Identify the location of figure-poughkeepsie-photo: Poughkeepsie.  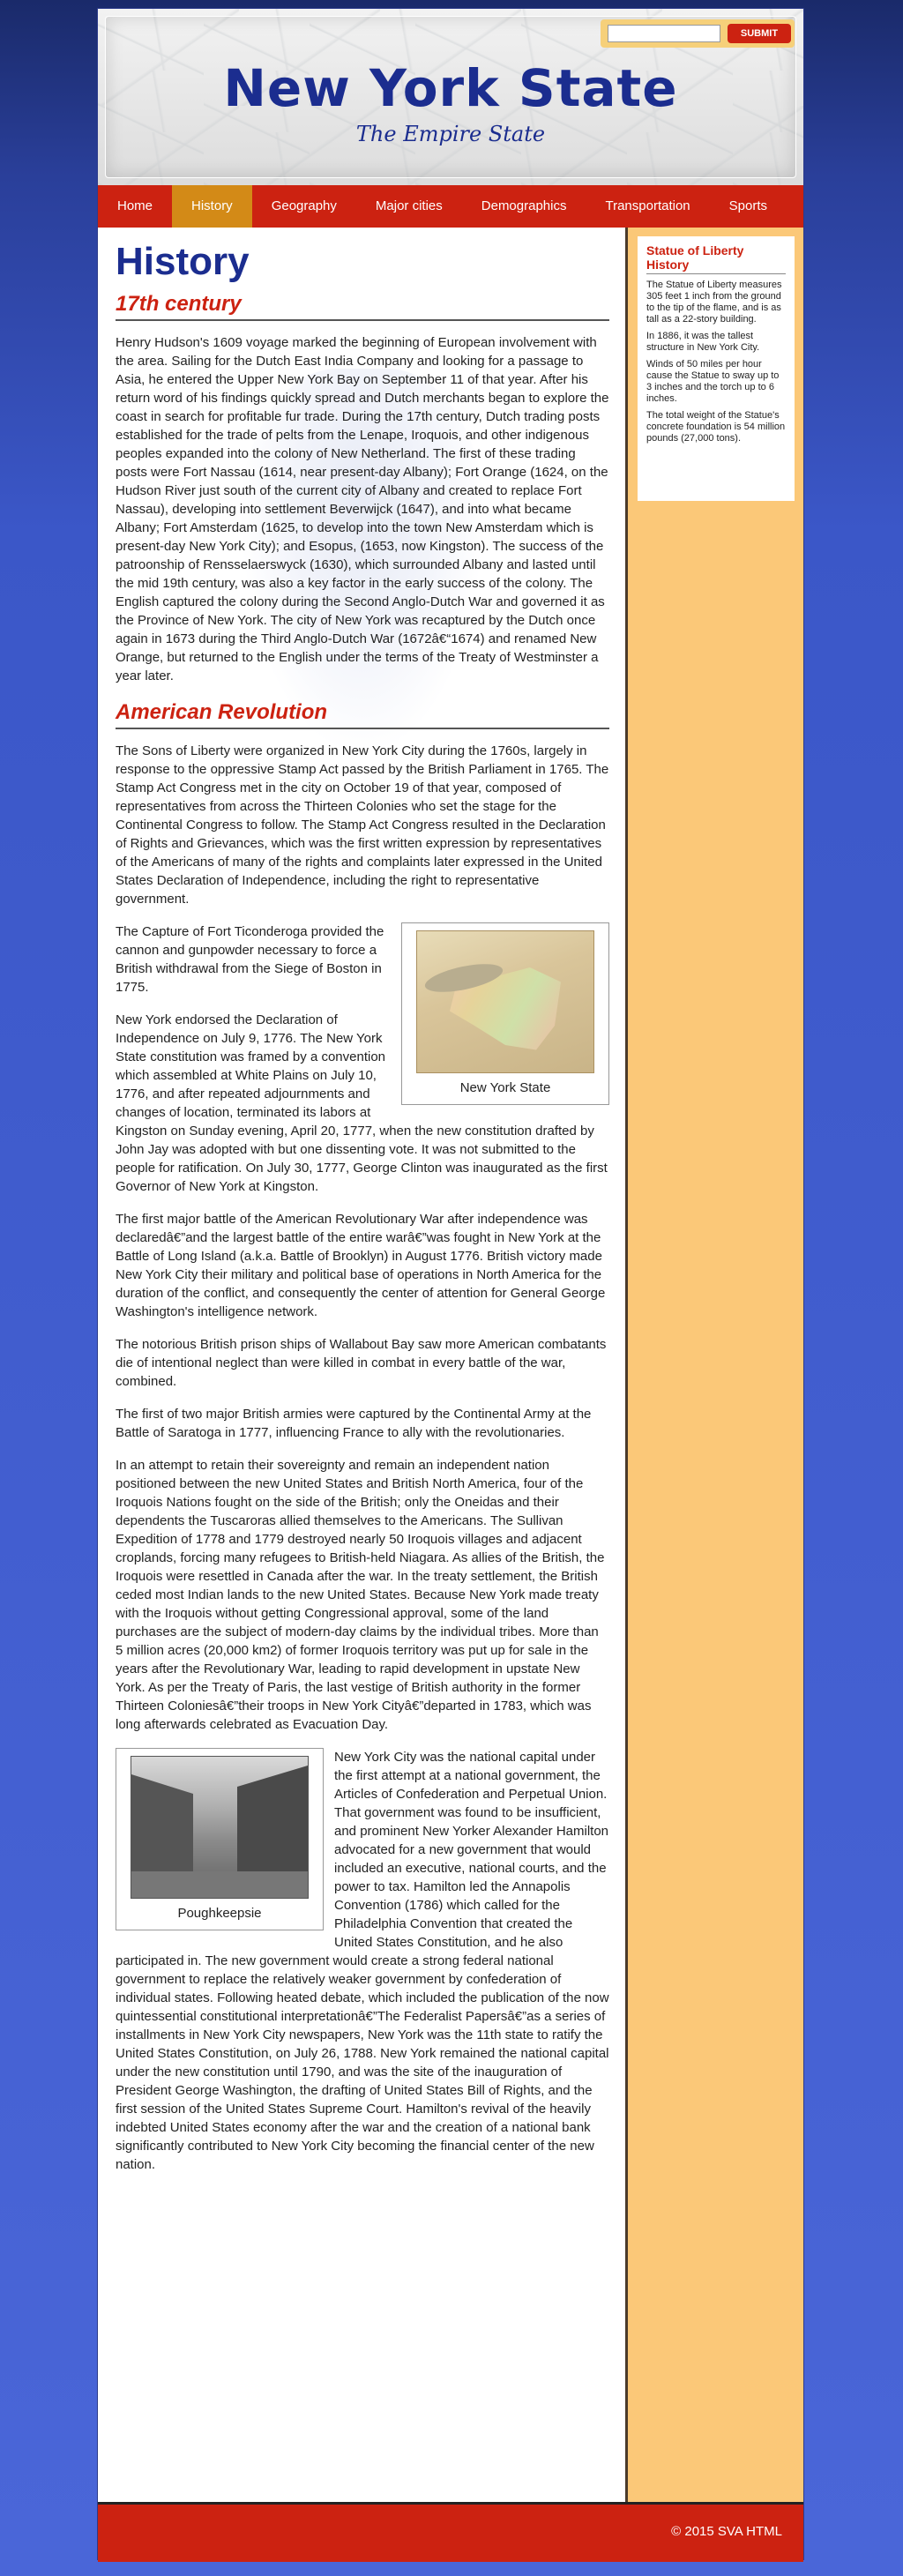
(220, 1839).